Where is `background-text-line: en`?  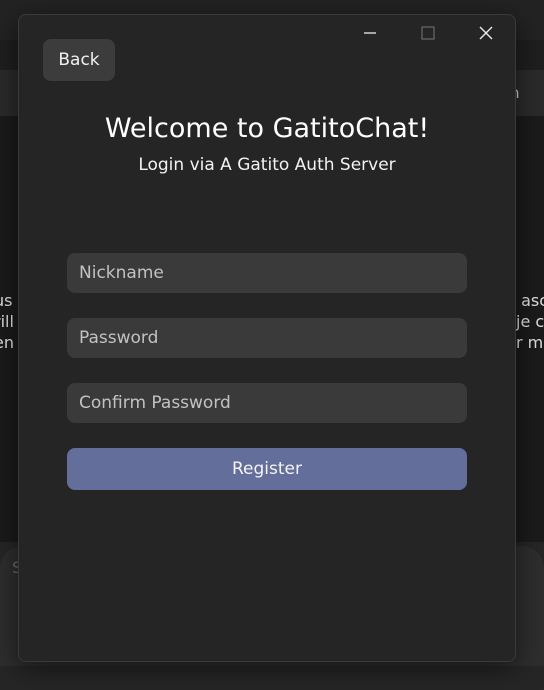 background-text-line: en is located at coordinates (7, 342).